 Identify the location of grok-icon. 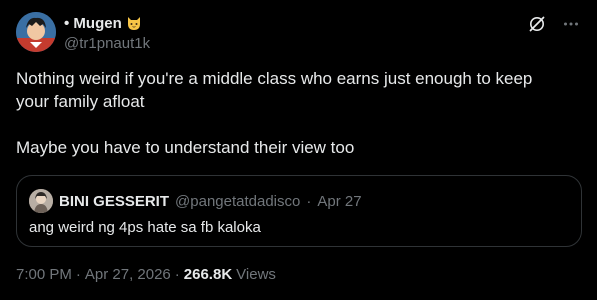
(537, 24).